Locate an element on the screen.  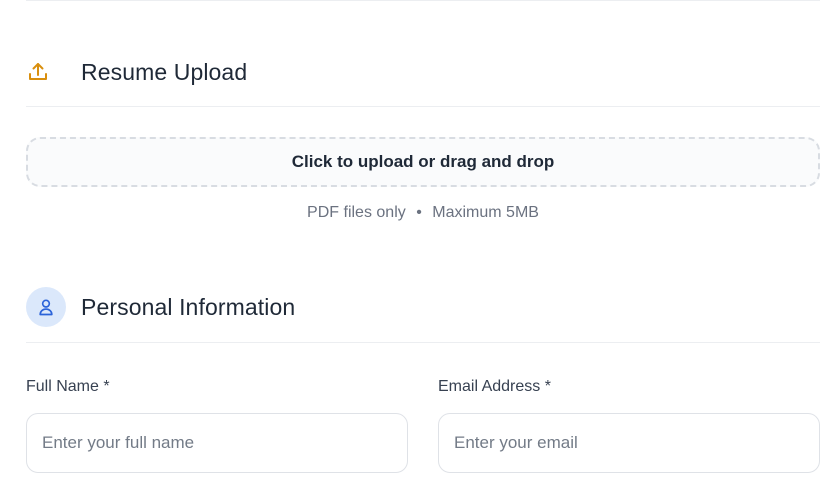
full-name-input is located at coordinates (217, 443).